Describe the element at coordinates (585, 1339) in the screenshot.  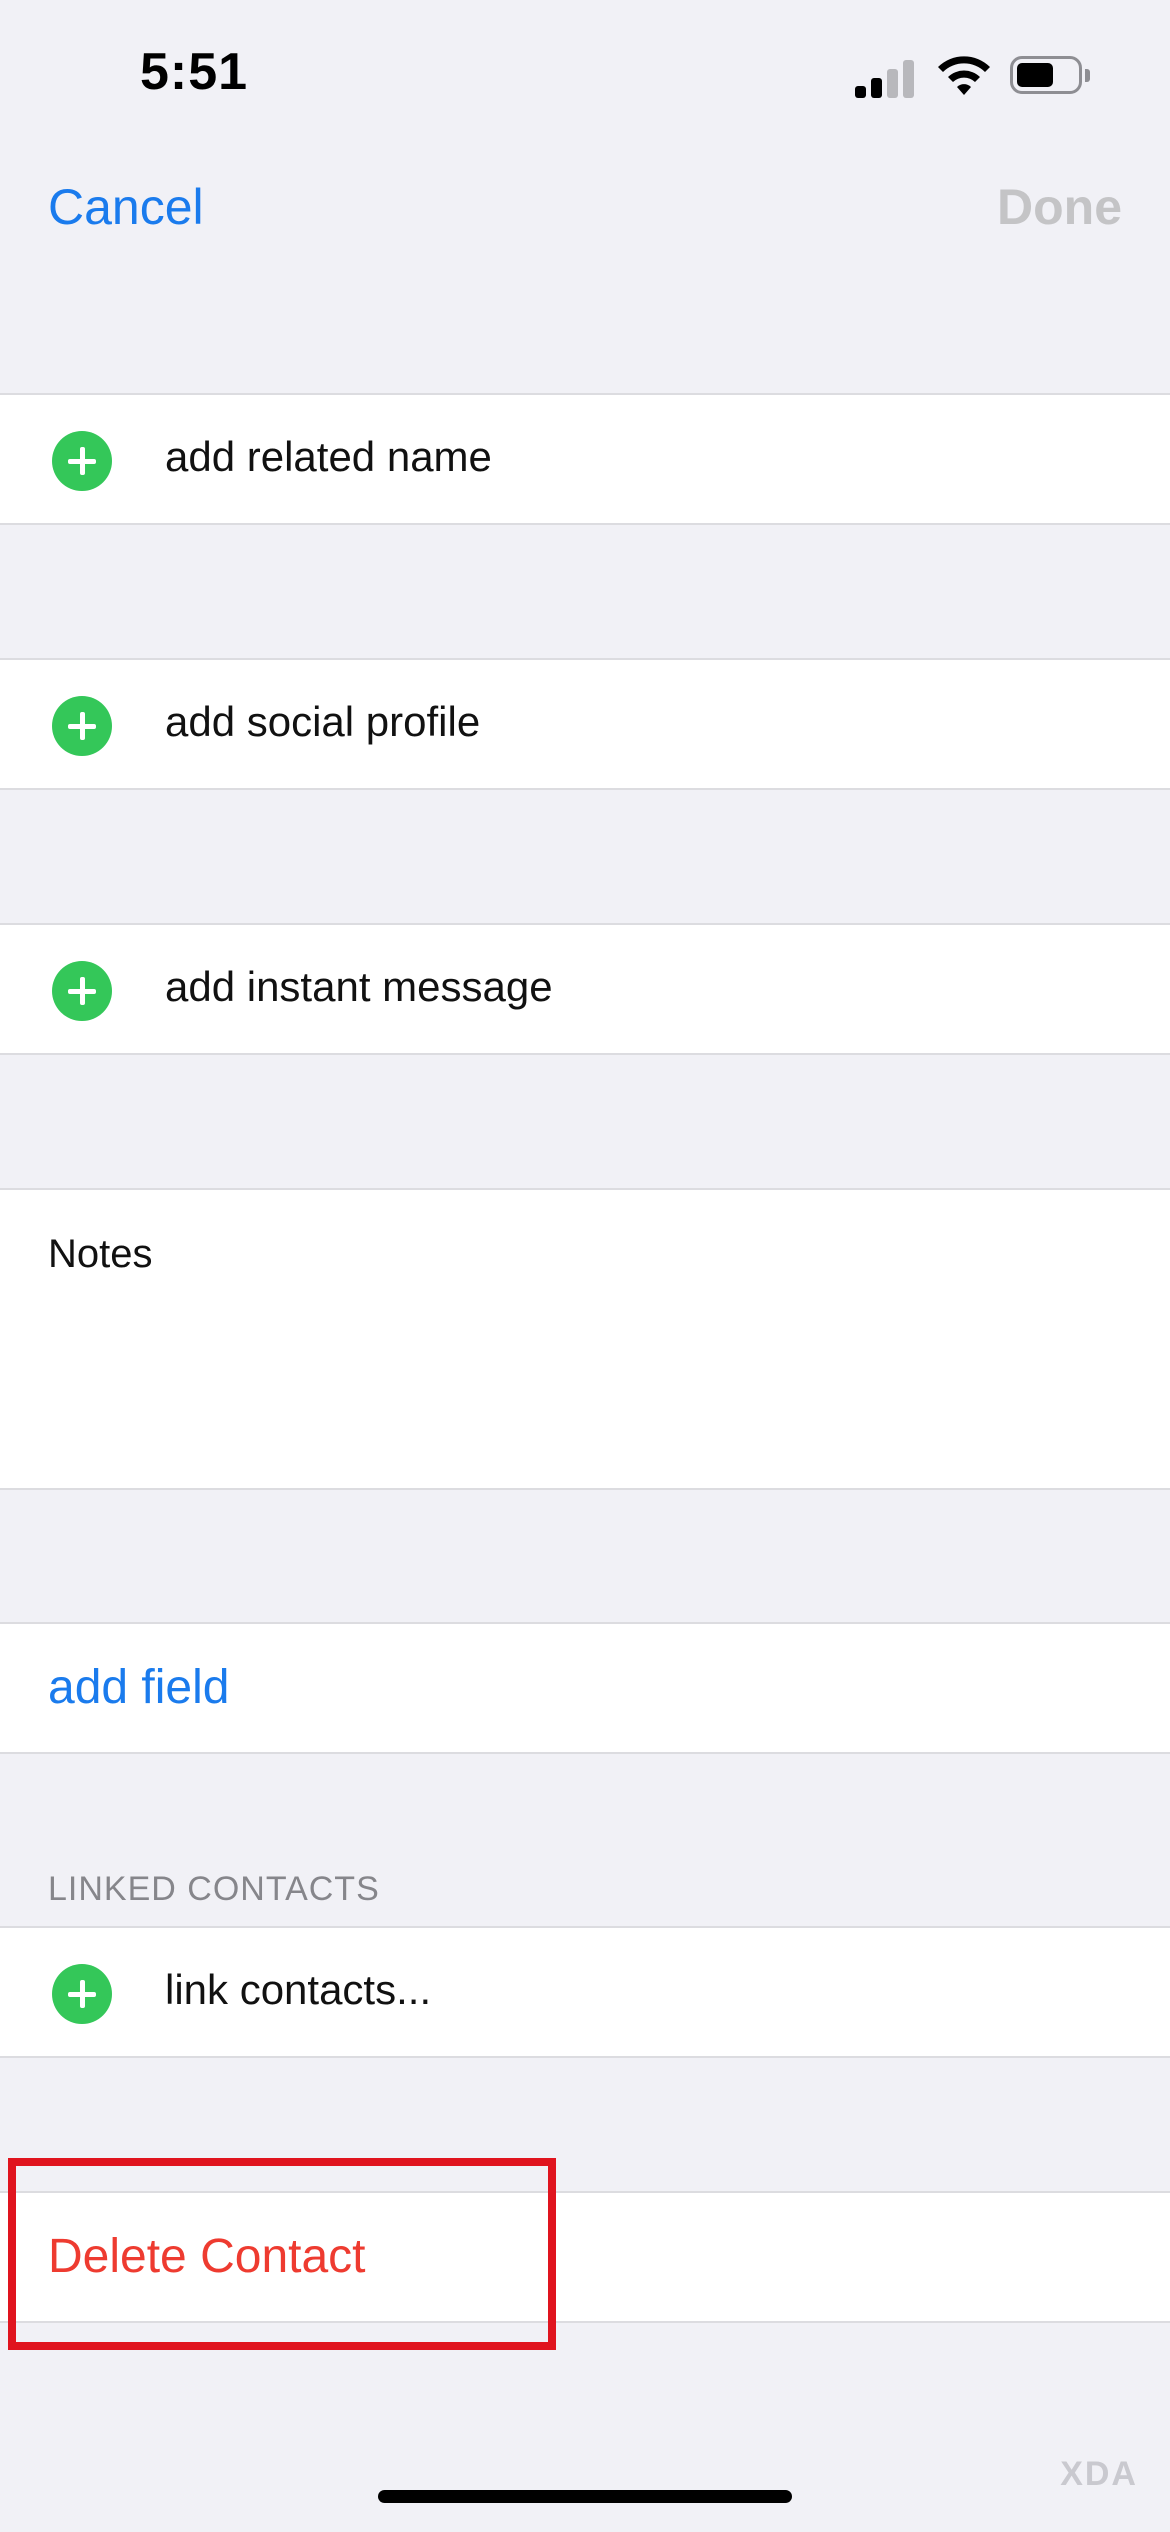
I see `notes-field: Notes` at that location.